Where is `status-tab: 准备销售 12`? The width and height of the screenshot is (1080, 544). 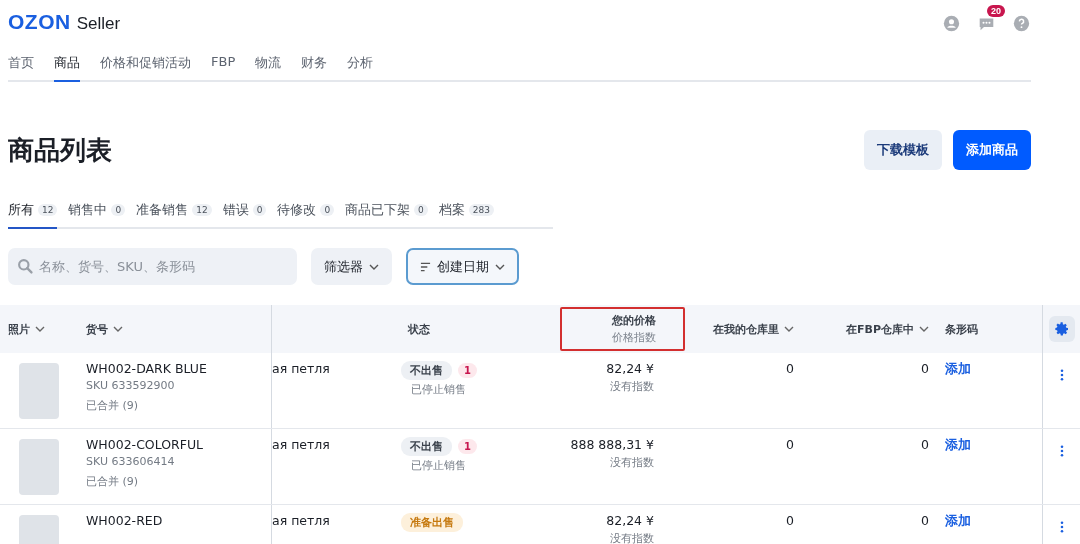 status-tab: 准备销售 12 is located at coordinates (174, 213).